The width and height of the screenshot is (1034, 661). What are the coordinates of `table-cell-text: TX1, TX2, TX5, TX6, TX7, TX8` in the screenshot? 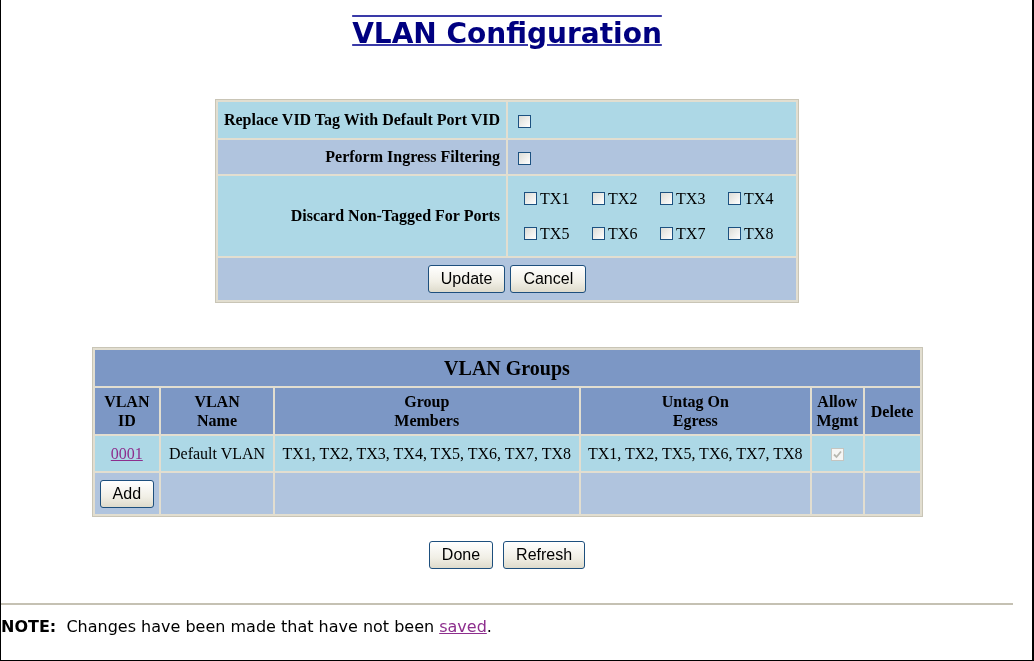 It's located at (695, 453).